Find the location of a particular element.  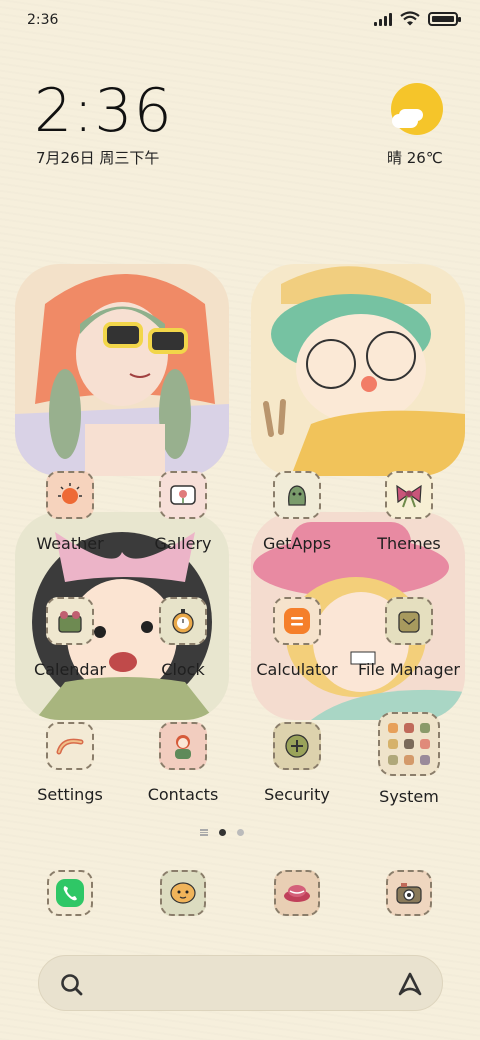

dock-phone is located at coordinates (70, 893).